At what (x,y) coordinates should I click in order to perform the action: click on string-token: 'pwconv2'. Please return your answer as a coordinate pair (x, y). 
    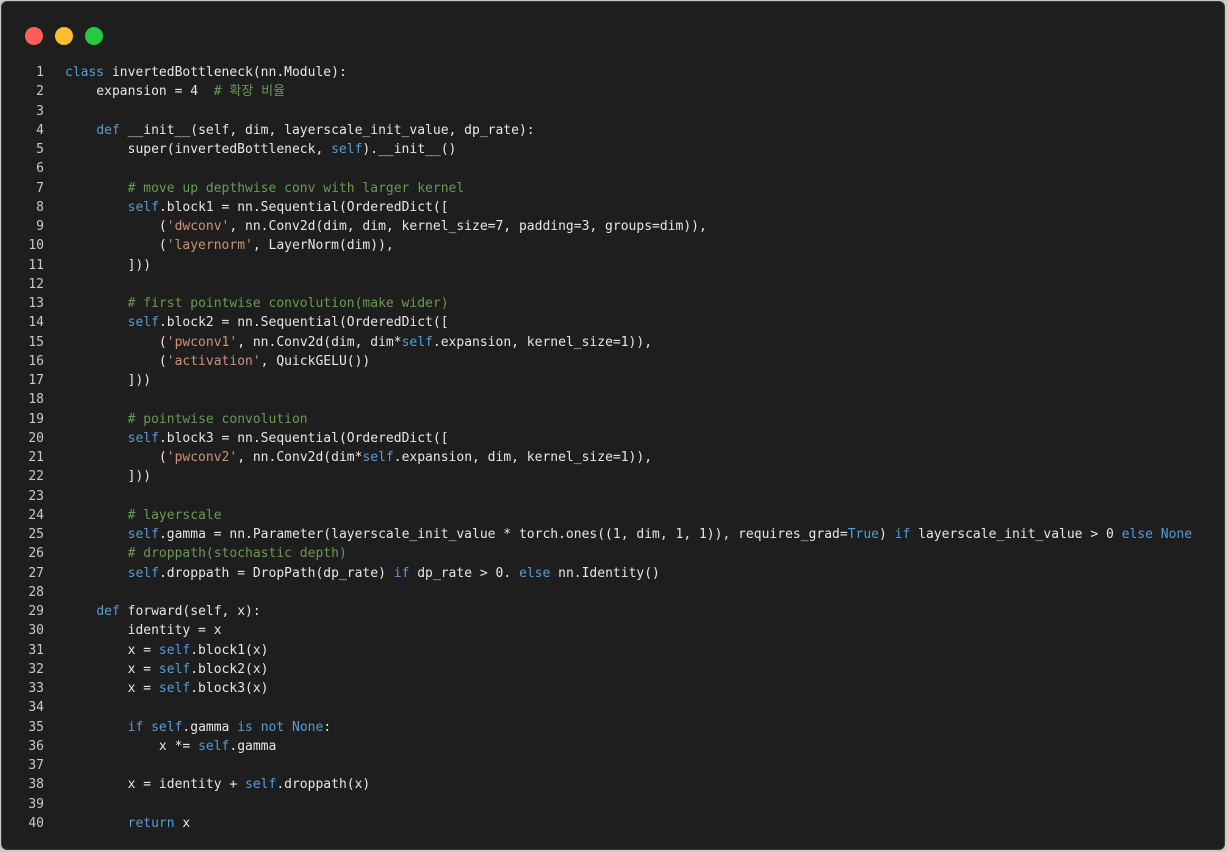
    Looking at the image, I should click on (202, 457).